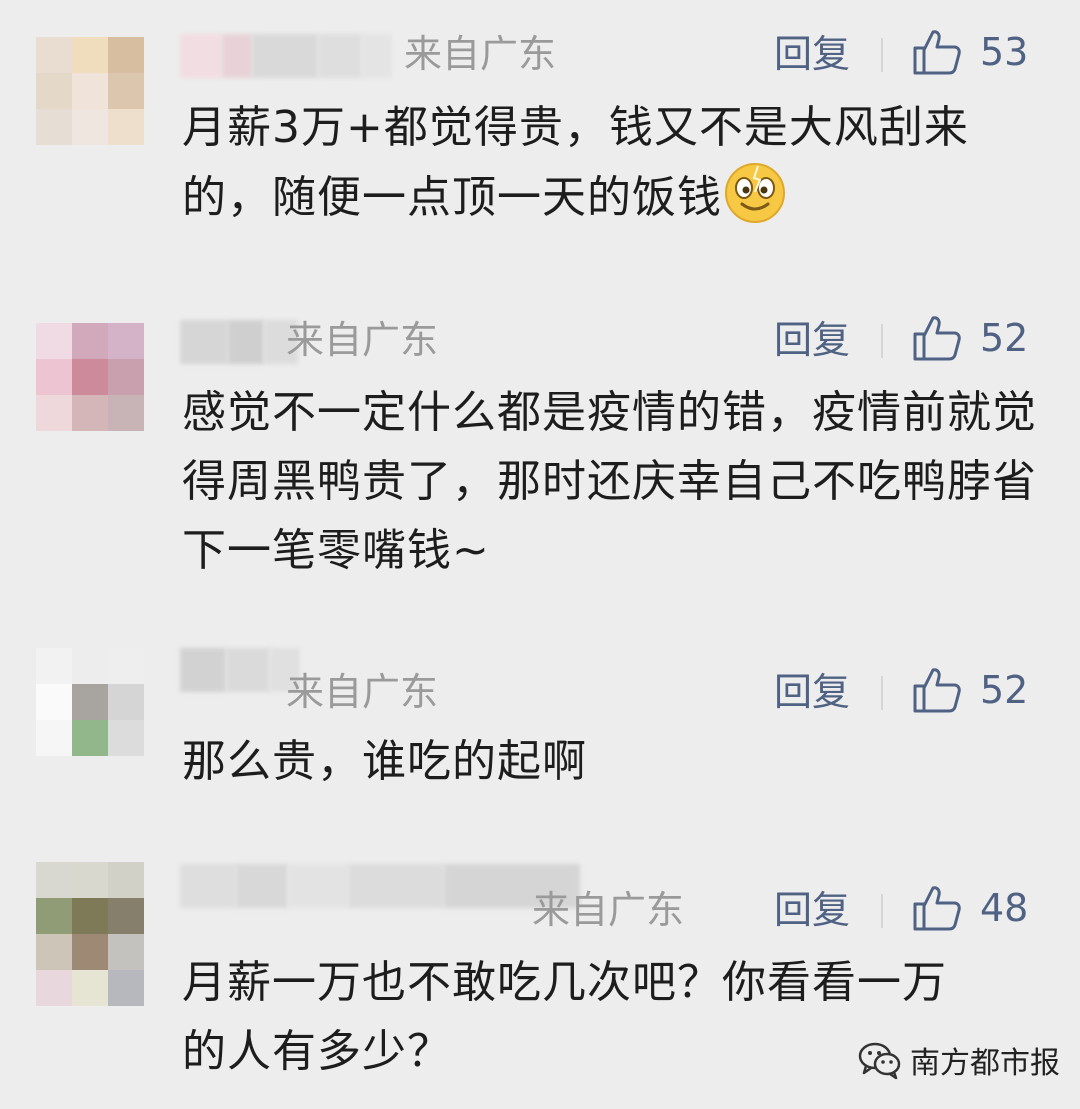  I want to click on watermark: 南方都市报, so click(959, 1060).